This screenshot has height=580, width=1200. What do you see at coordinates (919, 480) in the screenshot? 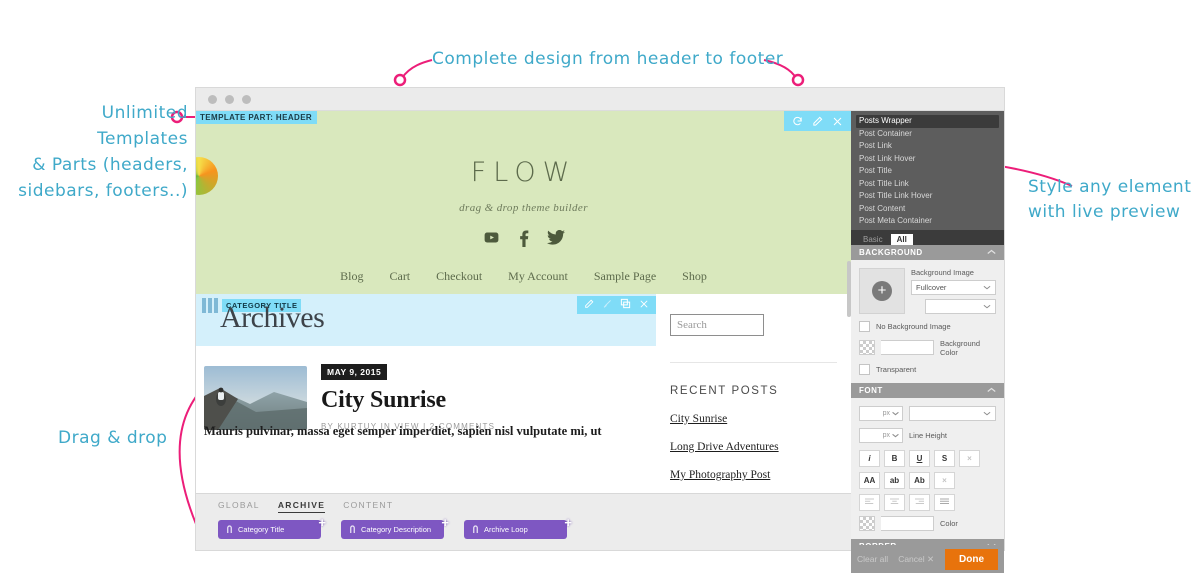
I see `capitalize-button: Ab` at bounding box center [919, 480].